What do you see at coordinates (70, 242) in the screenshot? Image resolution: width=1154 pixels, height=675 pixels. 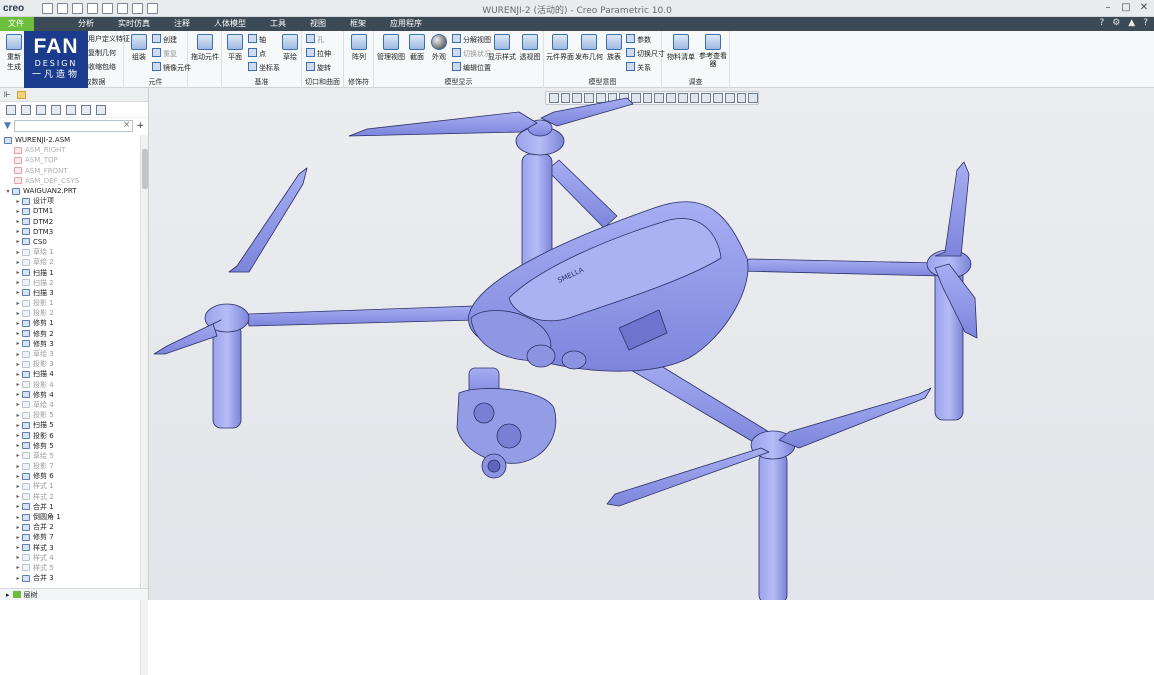 I see `tree-item: ▸ CS0` at bounding box center [70, 242].